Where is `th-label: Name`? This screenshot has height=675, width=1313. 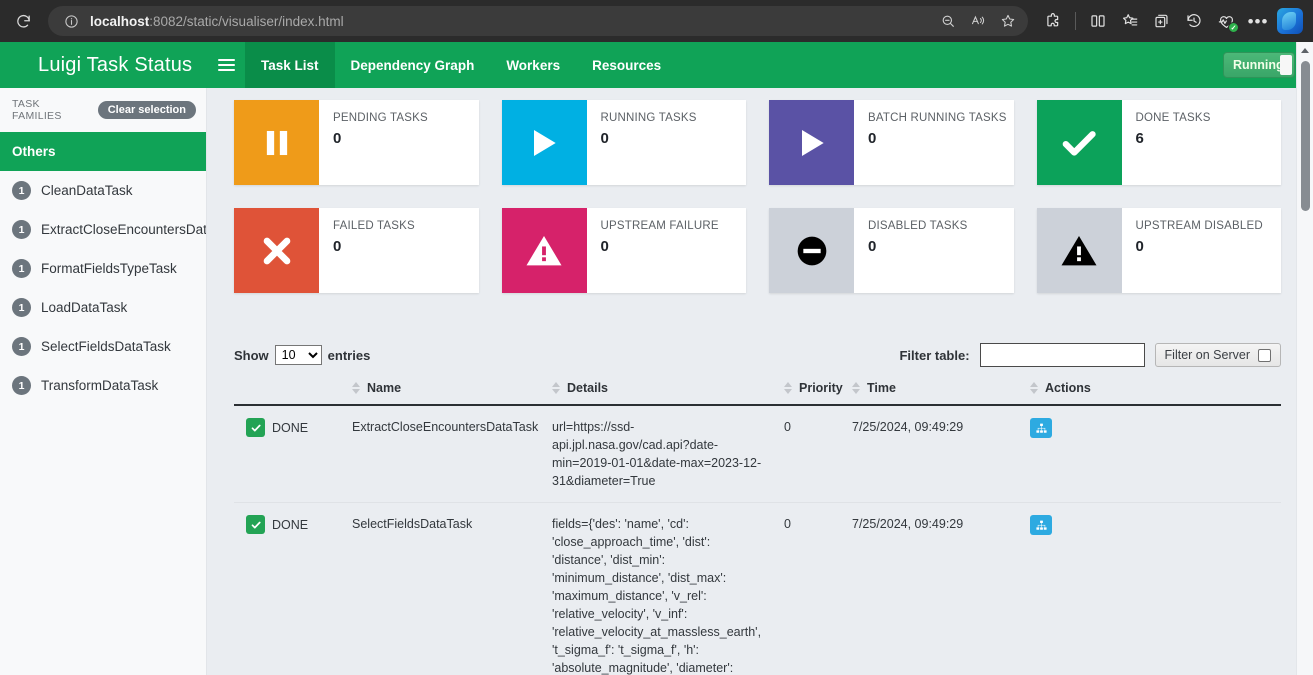
th-label: Name is located at coordinates (384, 388).